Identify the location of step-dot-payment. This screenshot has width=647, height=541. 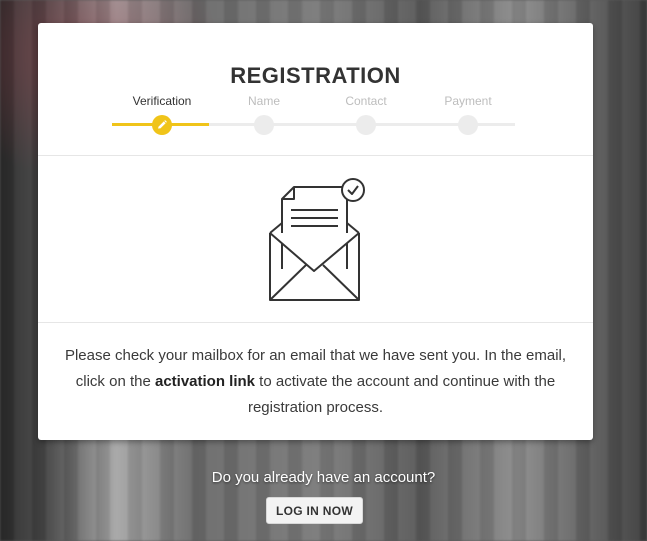
(468, 125).